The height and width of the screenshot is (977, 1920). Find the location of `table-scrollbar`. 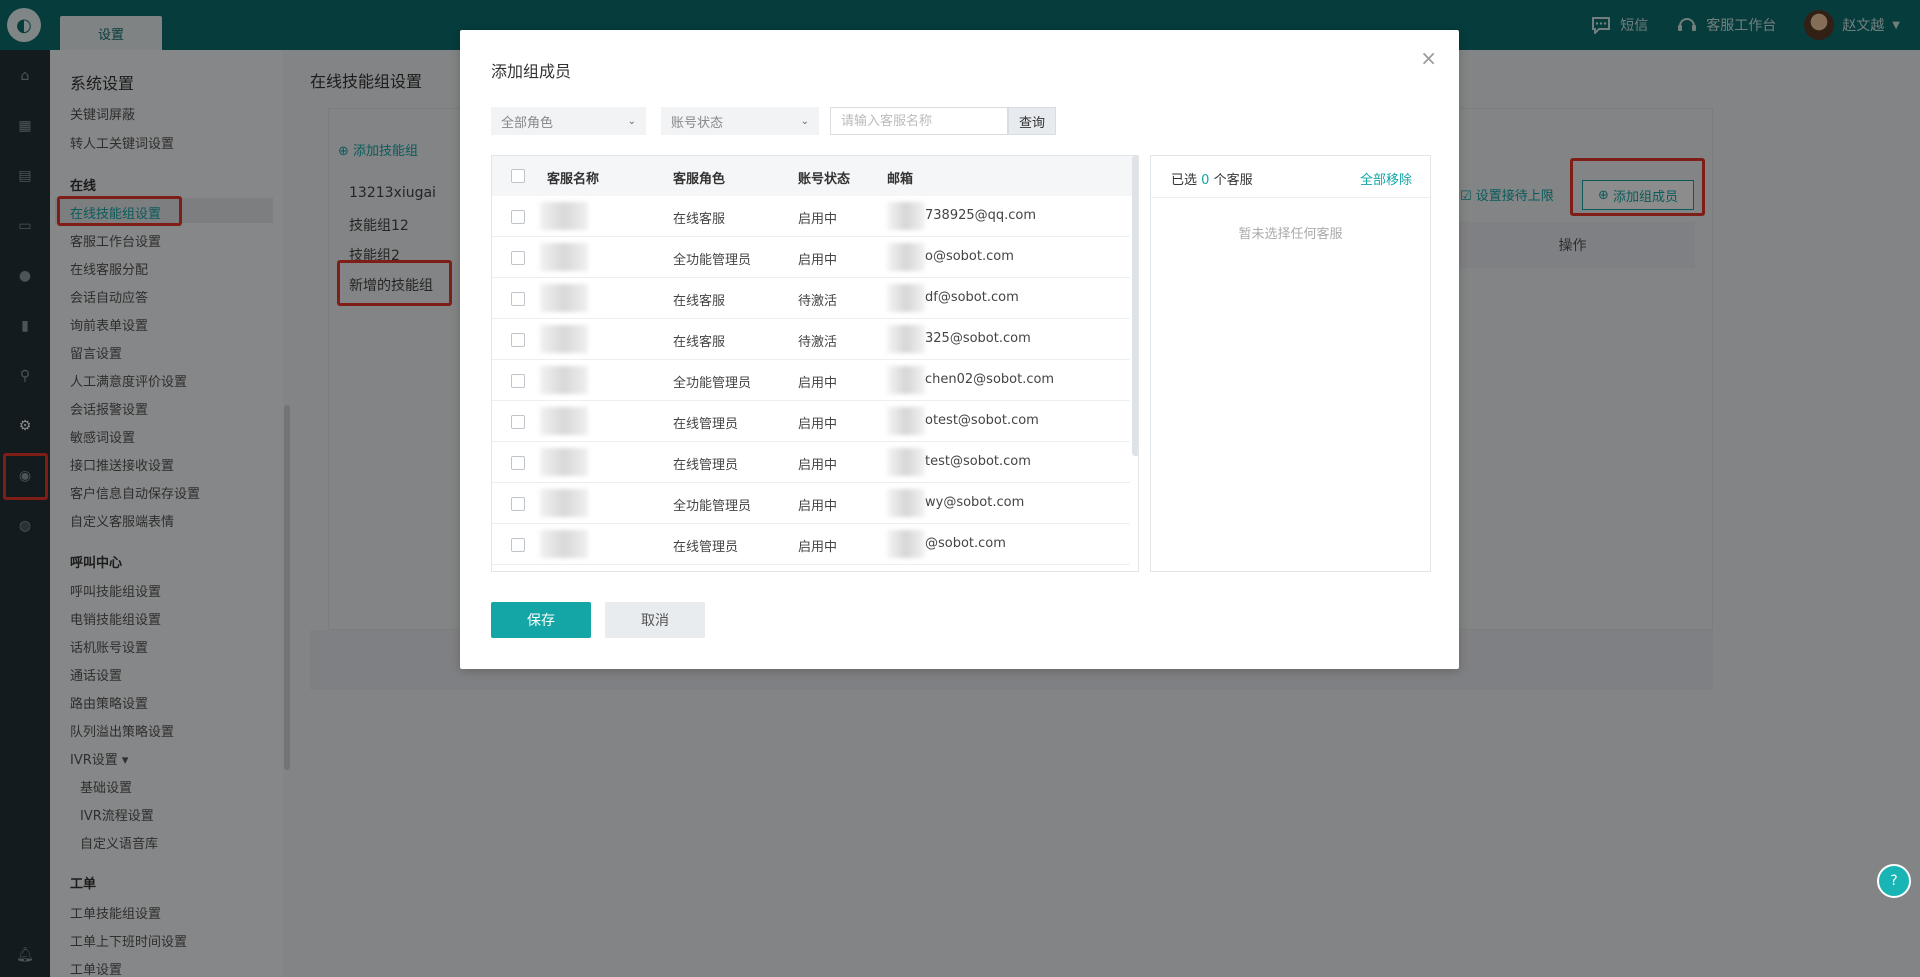

table-scrollbar is located at coordinates (1135, 306).